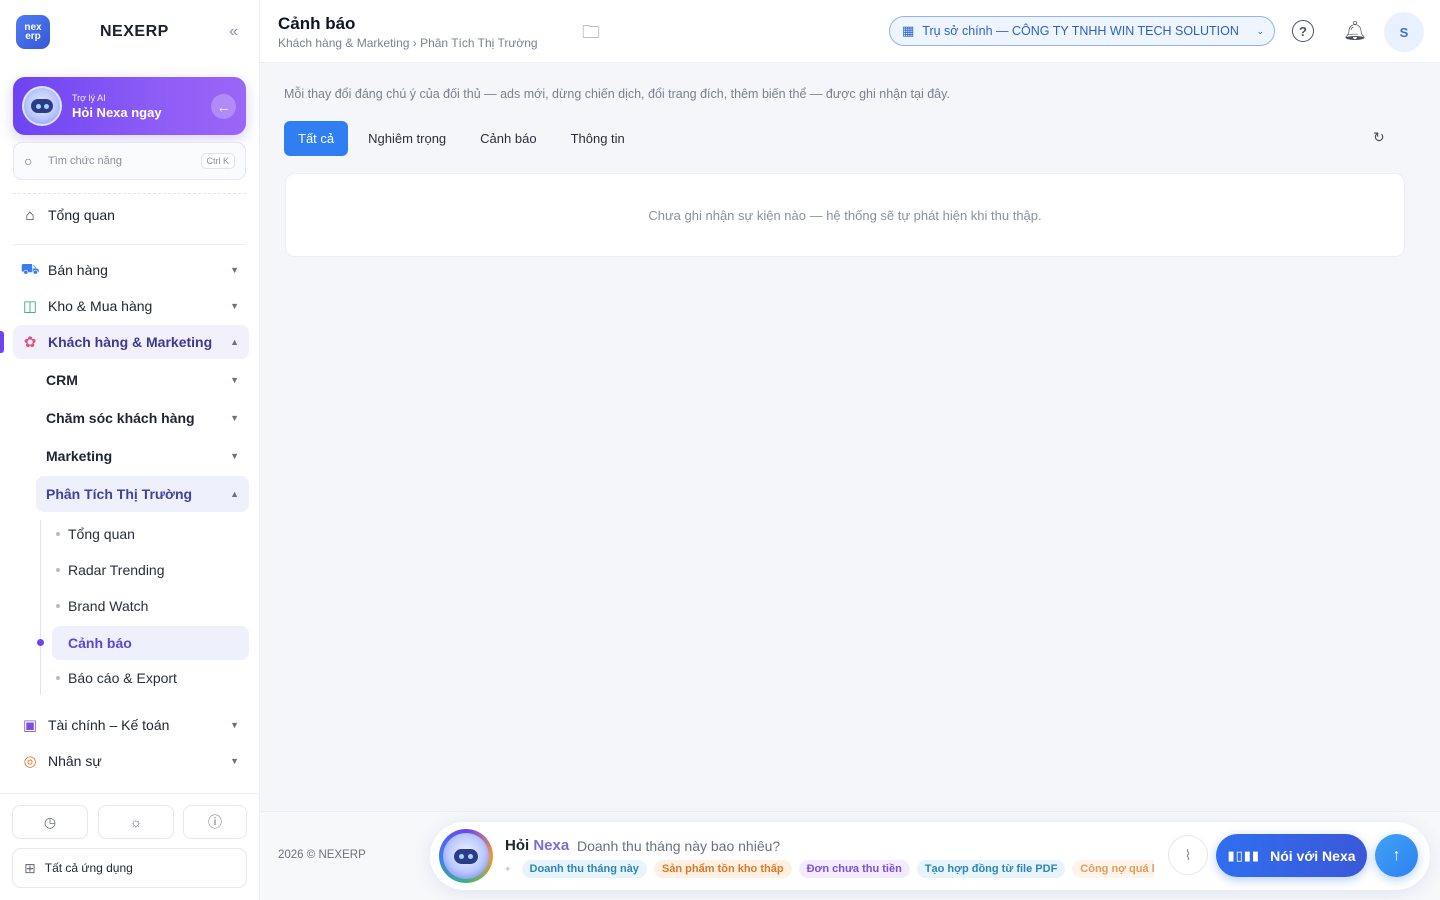 The height and width of the screenshot is (900, 1440). What do you see at coordinates (81, 215) in the screenshot?
I see `nav-overview-label: Tổng quan` at bounding box center [81, 215].